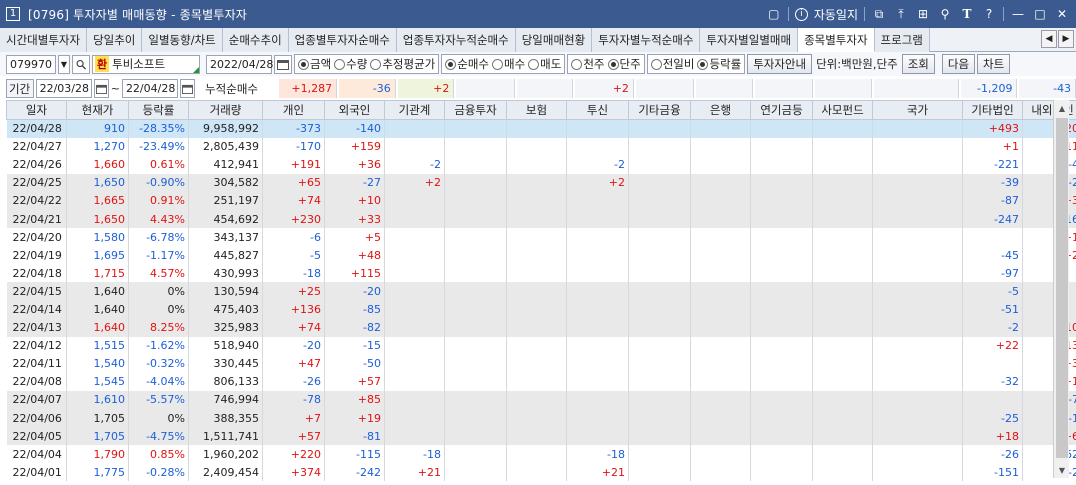 This screenshot has height=485, width=1076. Describe the element at coordinates (541, 219) in the screenshot. I see `table-row: 22/04/211,6504.43%454,692+230+33-247-16` at that location.